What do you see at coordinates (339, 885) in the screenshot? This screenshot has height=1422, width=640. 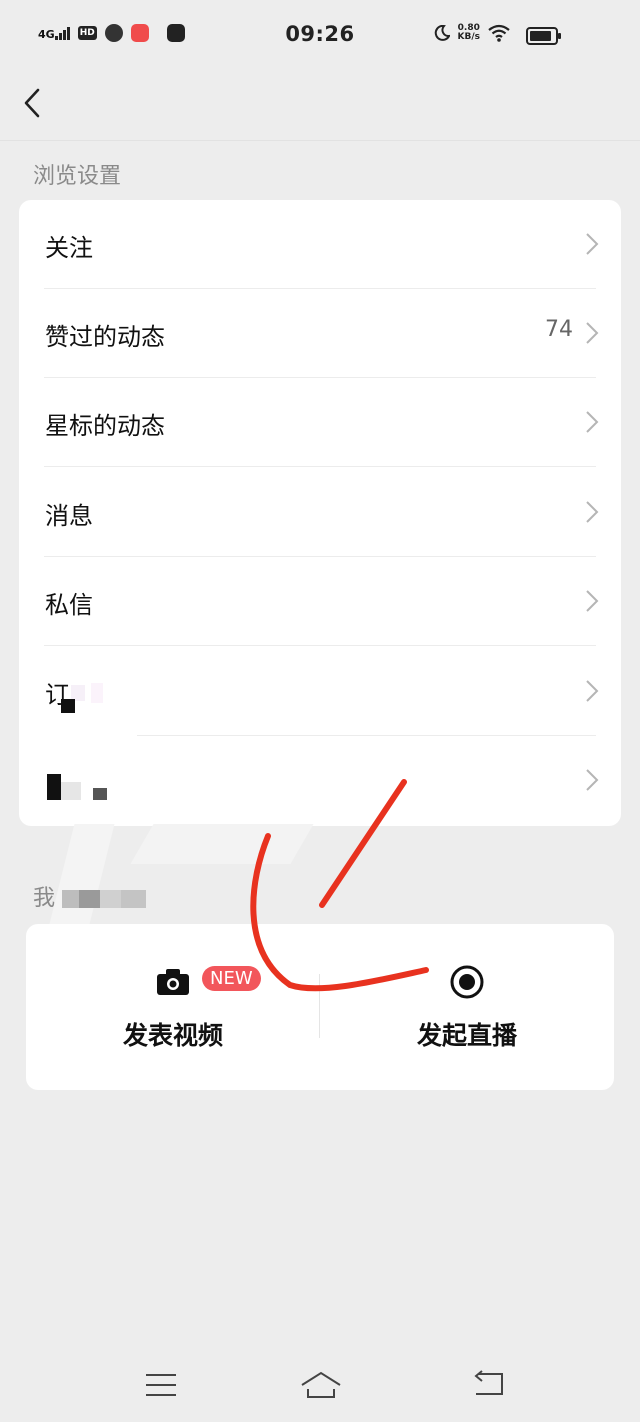 I see `annotation-checkmark-stroke` at bounding box center [339, 885].